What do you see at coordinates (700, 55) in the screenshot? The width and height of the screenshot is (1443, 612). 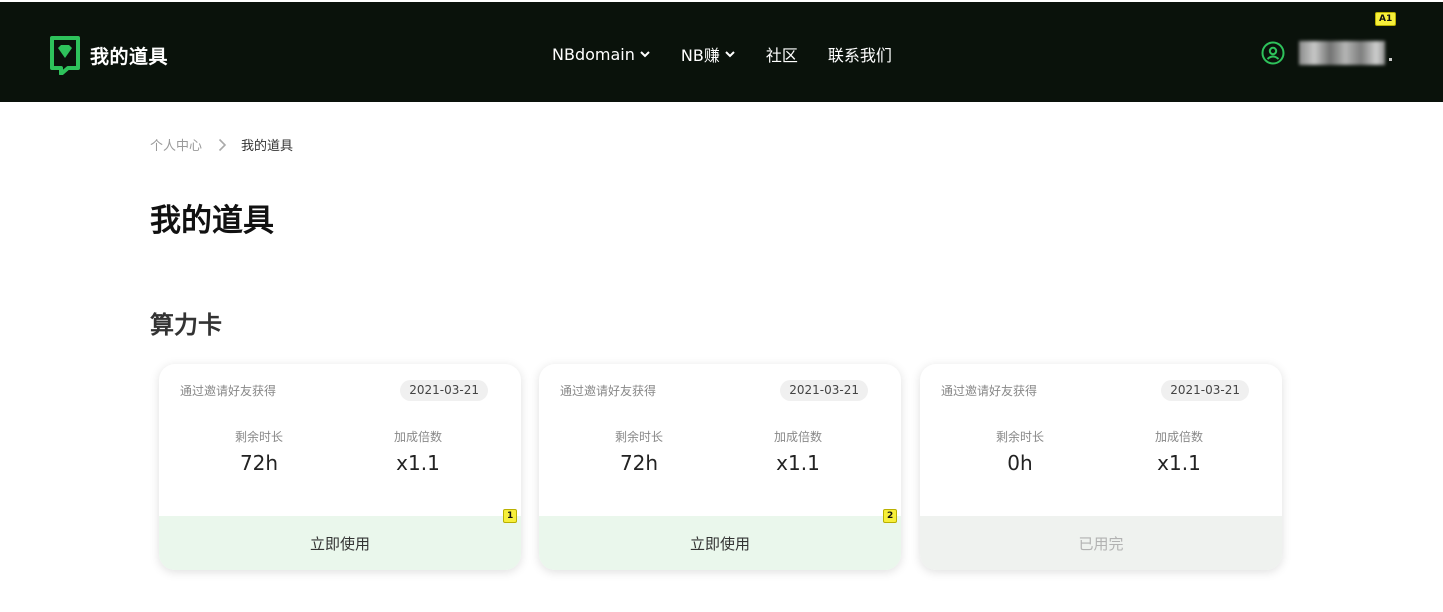 I see `nav-item-label: NB赚` at bounding box center [700, 55].